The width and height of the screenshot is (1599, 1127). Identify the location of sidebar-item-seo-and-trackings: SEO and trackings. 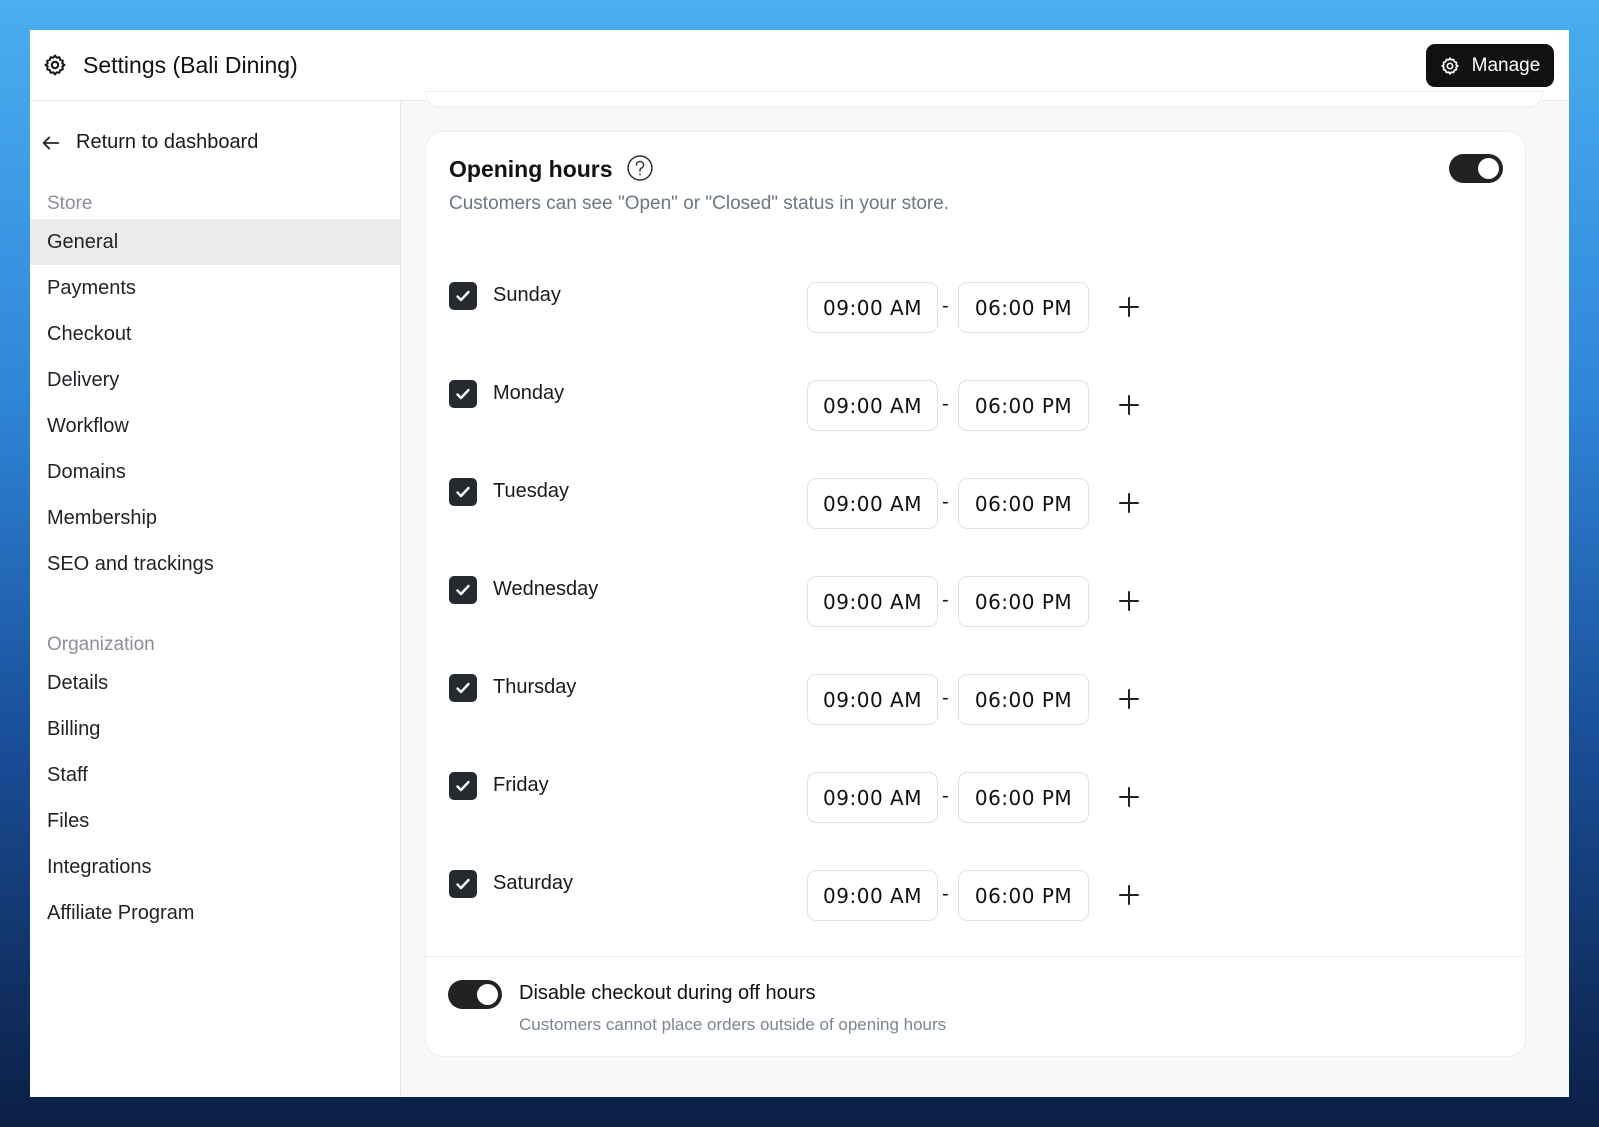
(215, 564).